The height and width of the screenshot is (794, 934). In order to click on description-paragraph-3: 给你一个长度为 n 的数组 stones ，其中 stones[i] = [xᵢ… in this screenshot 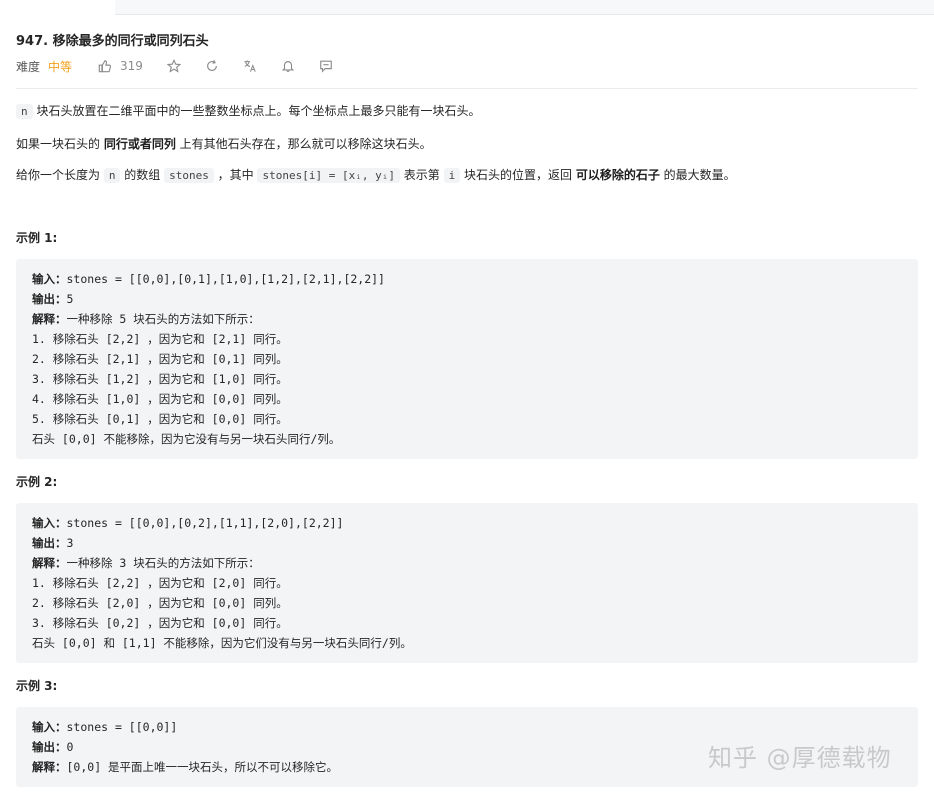, I will do `click(376, 174)`.